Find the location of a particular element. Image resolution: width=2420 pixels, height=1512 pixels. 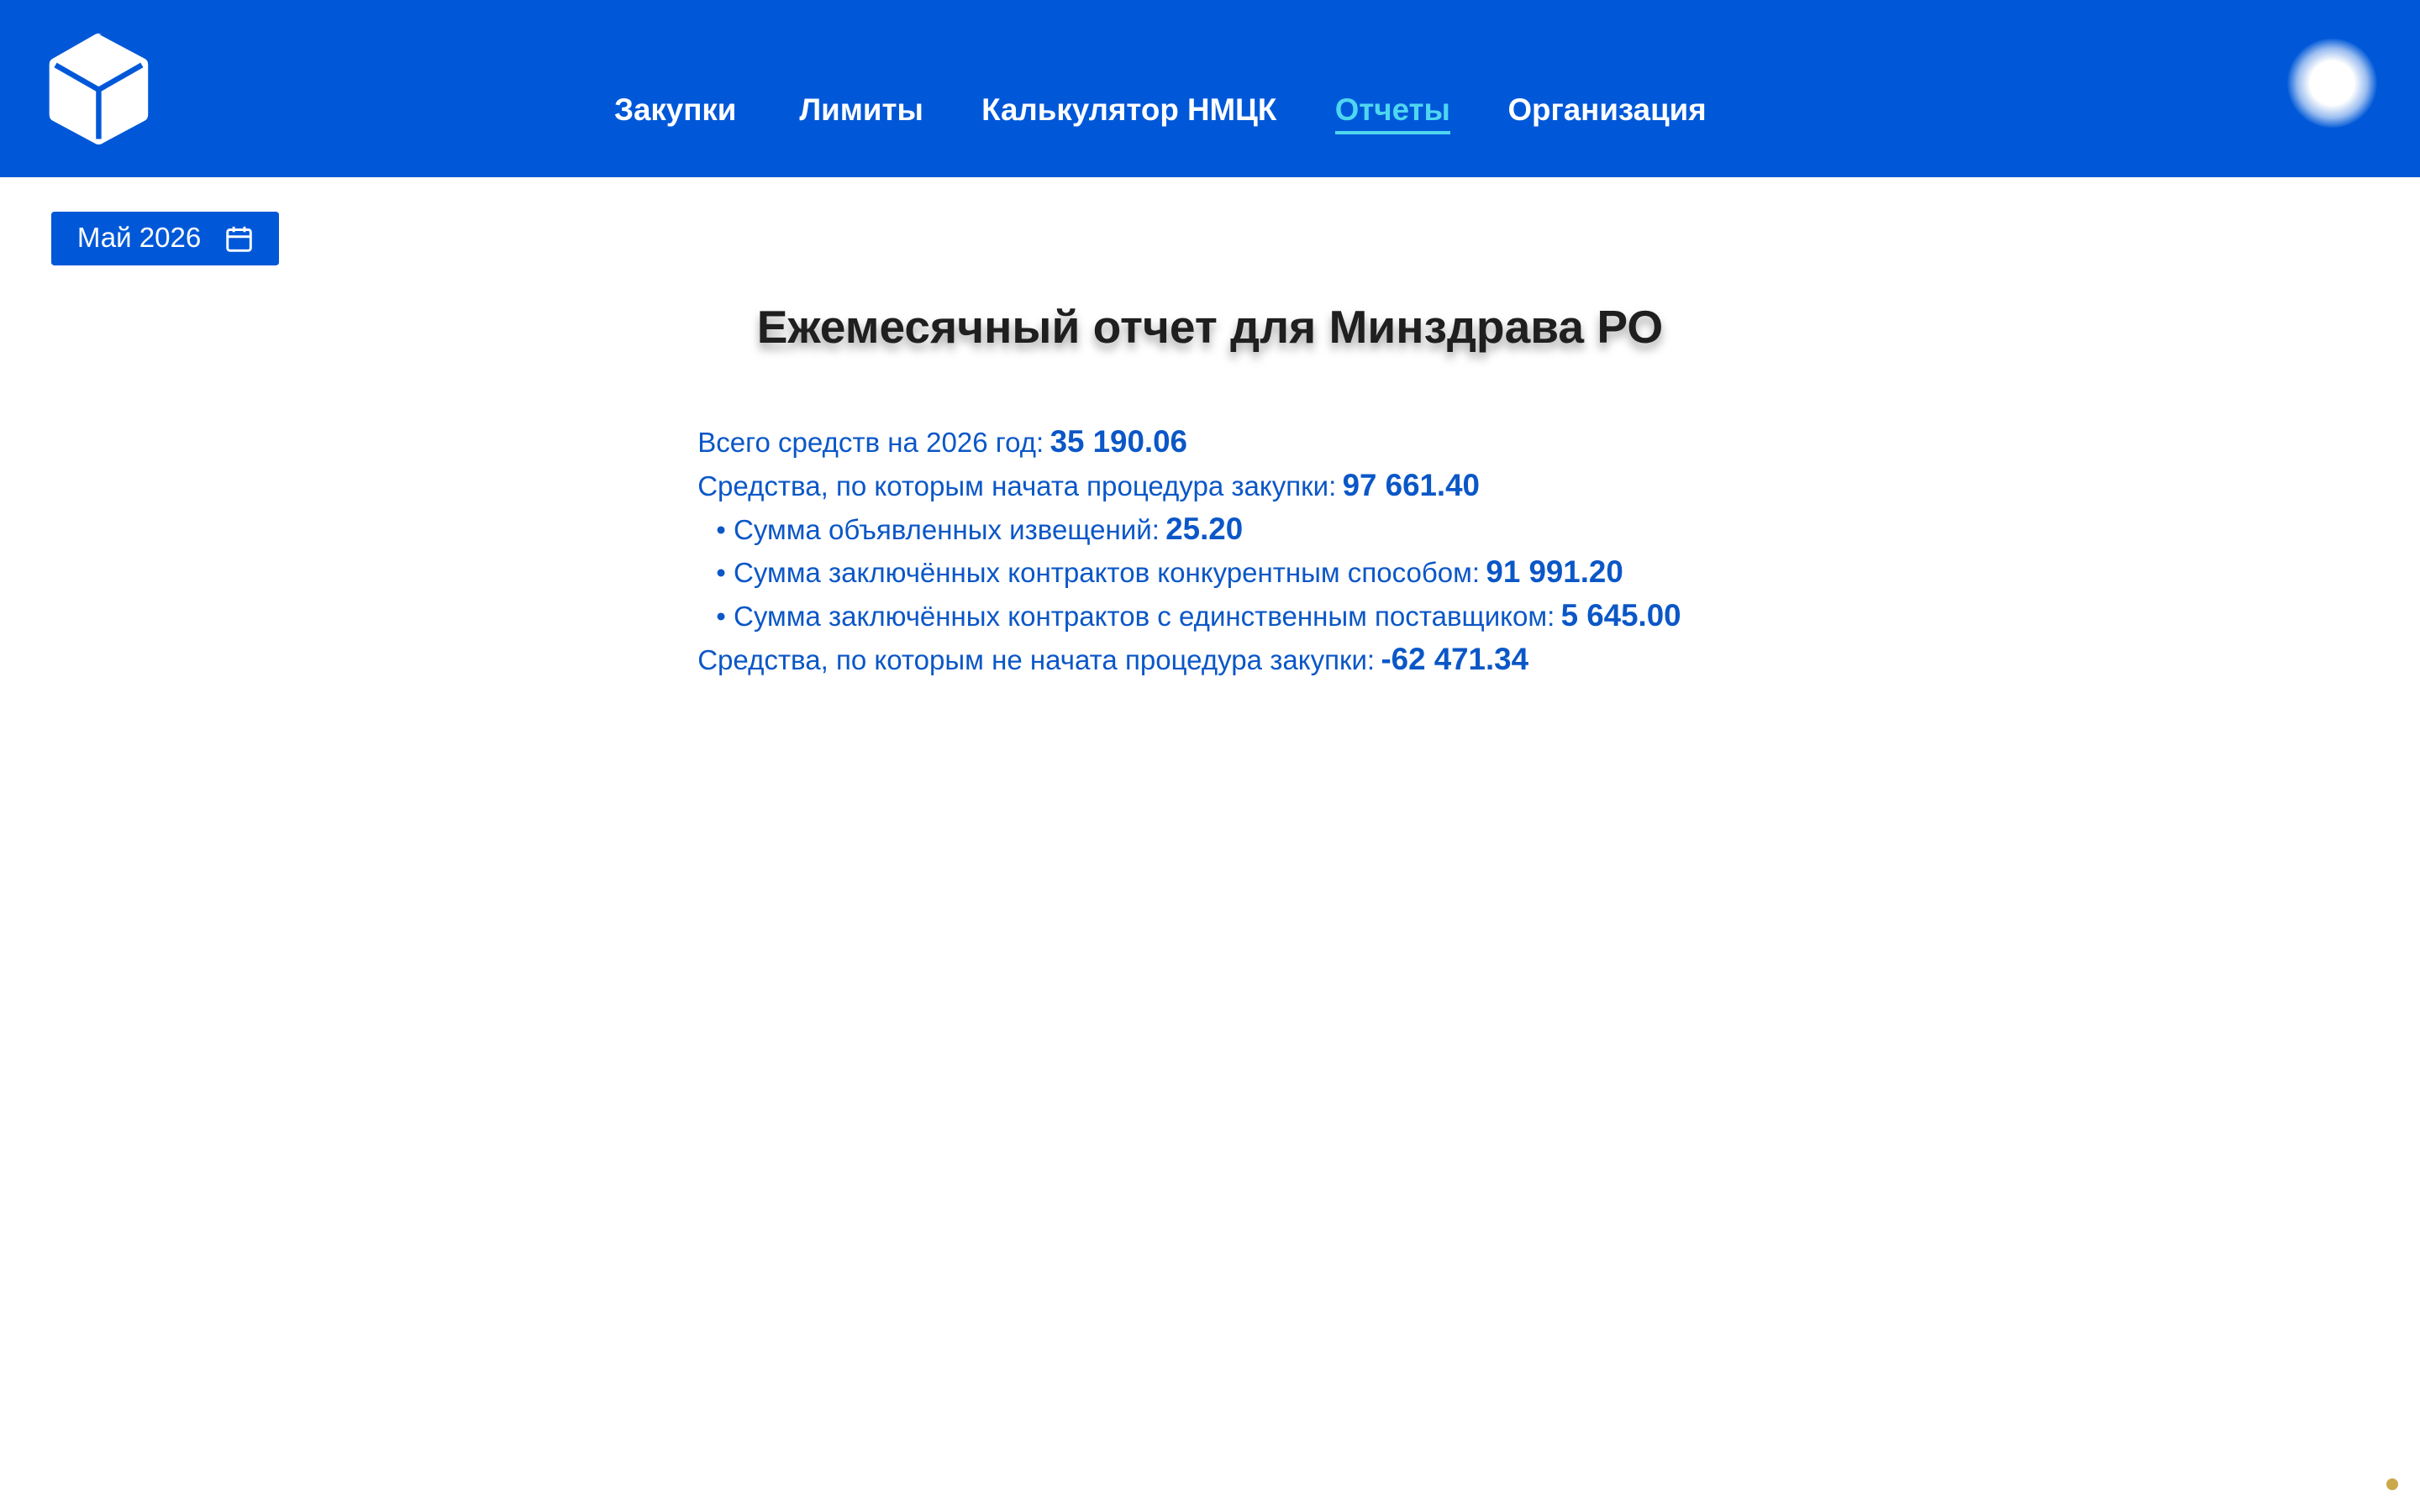

row-label: • Сумма объявленных извещений: is located at coordinates (938, 530).